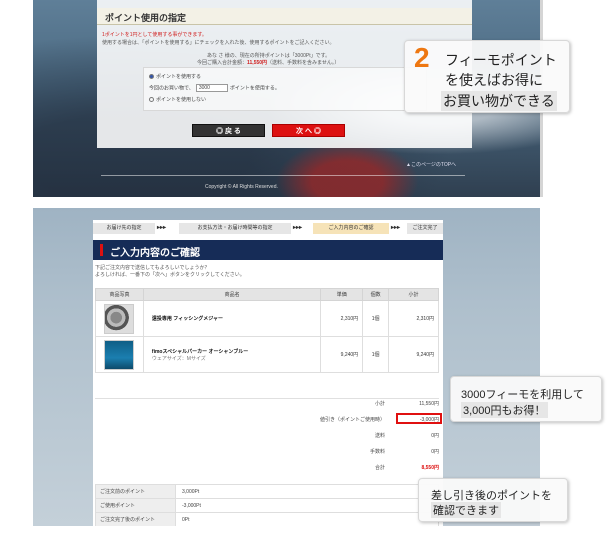 This screenshot has width=607, height=534. I want to click on point-note-red: 1ポイントを1円として使用する事ができます。, so click(154, 35).